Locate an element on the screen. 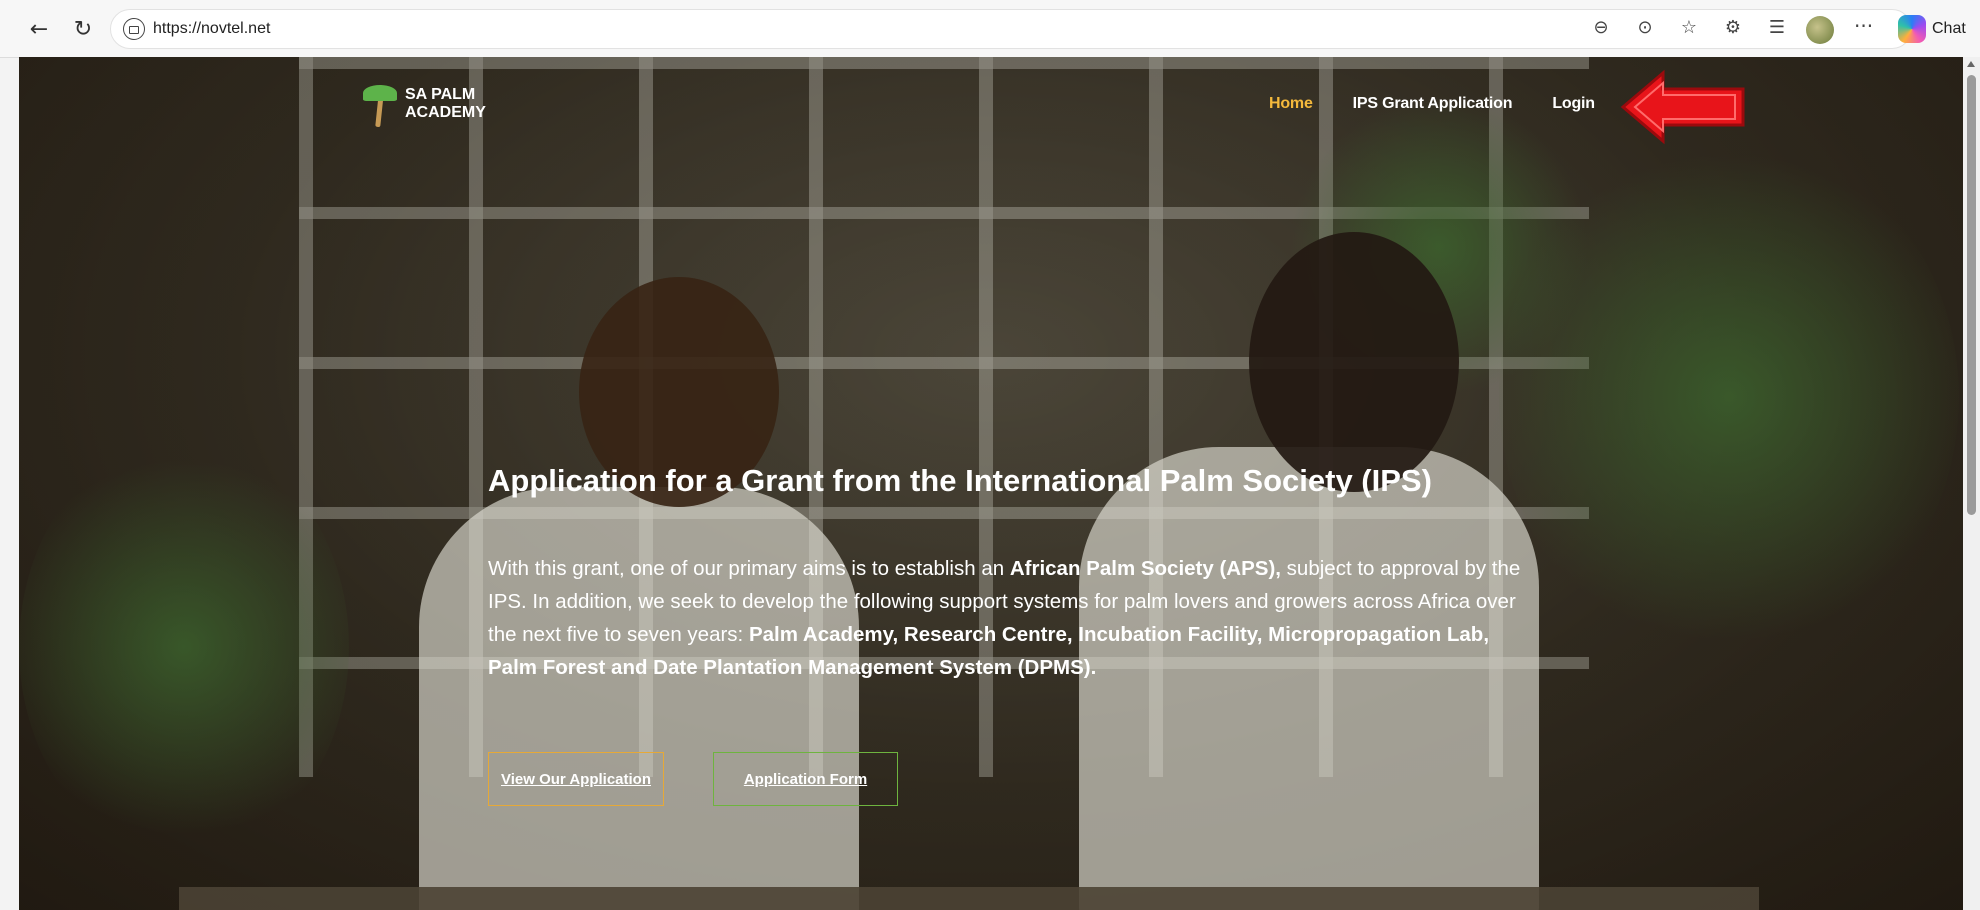  zoom-out-icon: ⊖ is located at coordinates (1601, 27).